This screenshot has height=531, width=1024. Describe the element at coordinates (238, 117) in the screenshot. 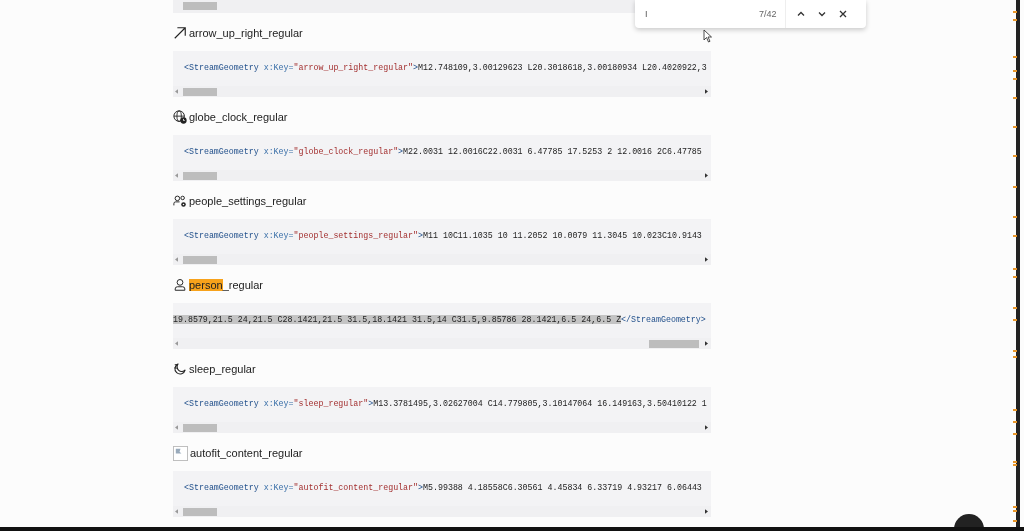

I see `icon-name: globe_clock_regular` at that location.